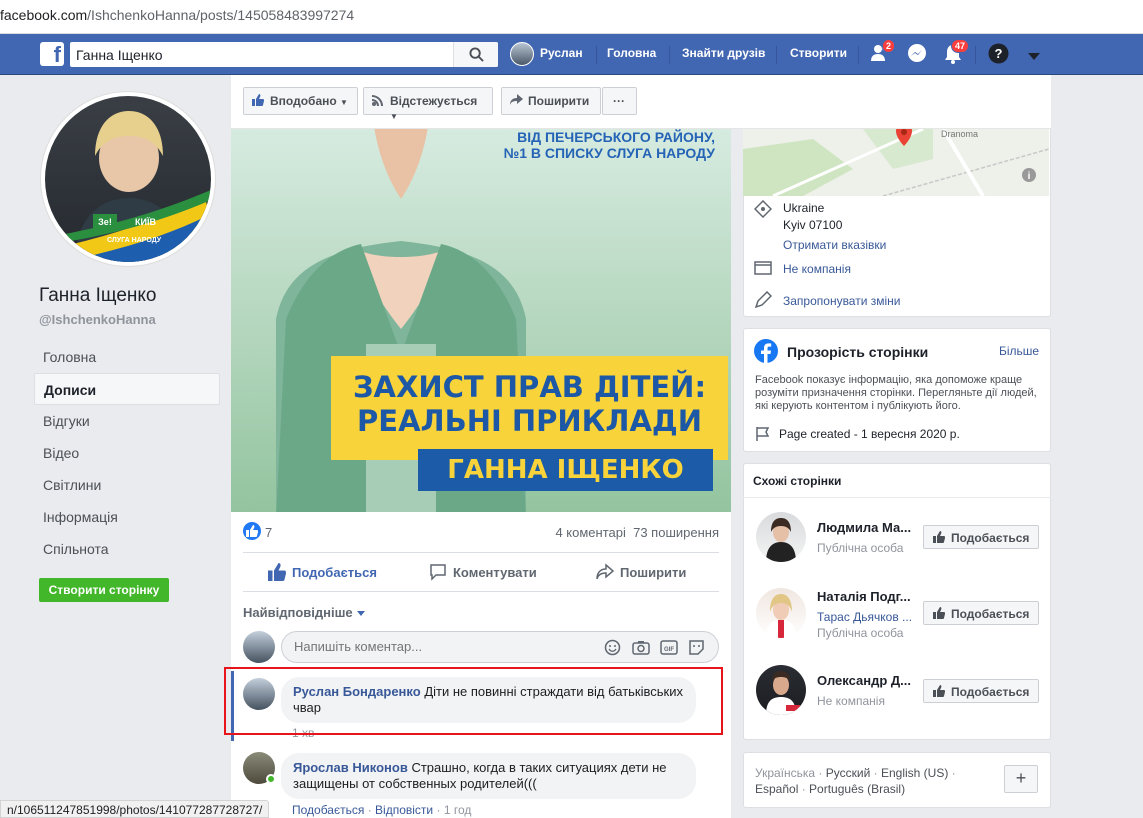  I want to click on create-page-button: Створити сторінку, so click(104, 590).